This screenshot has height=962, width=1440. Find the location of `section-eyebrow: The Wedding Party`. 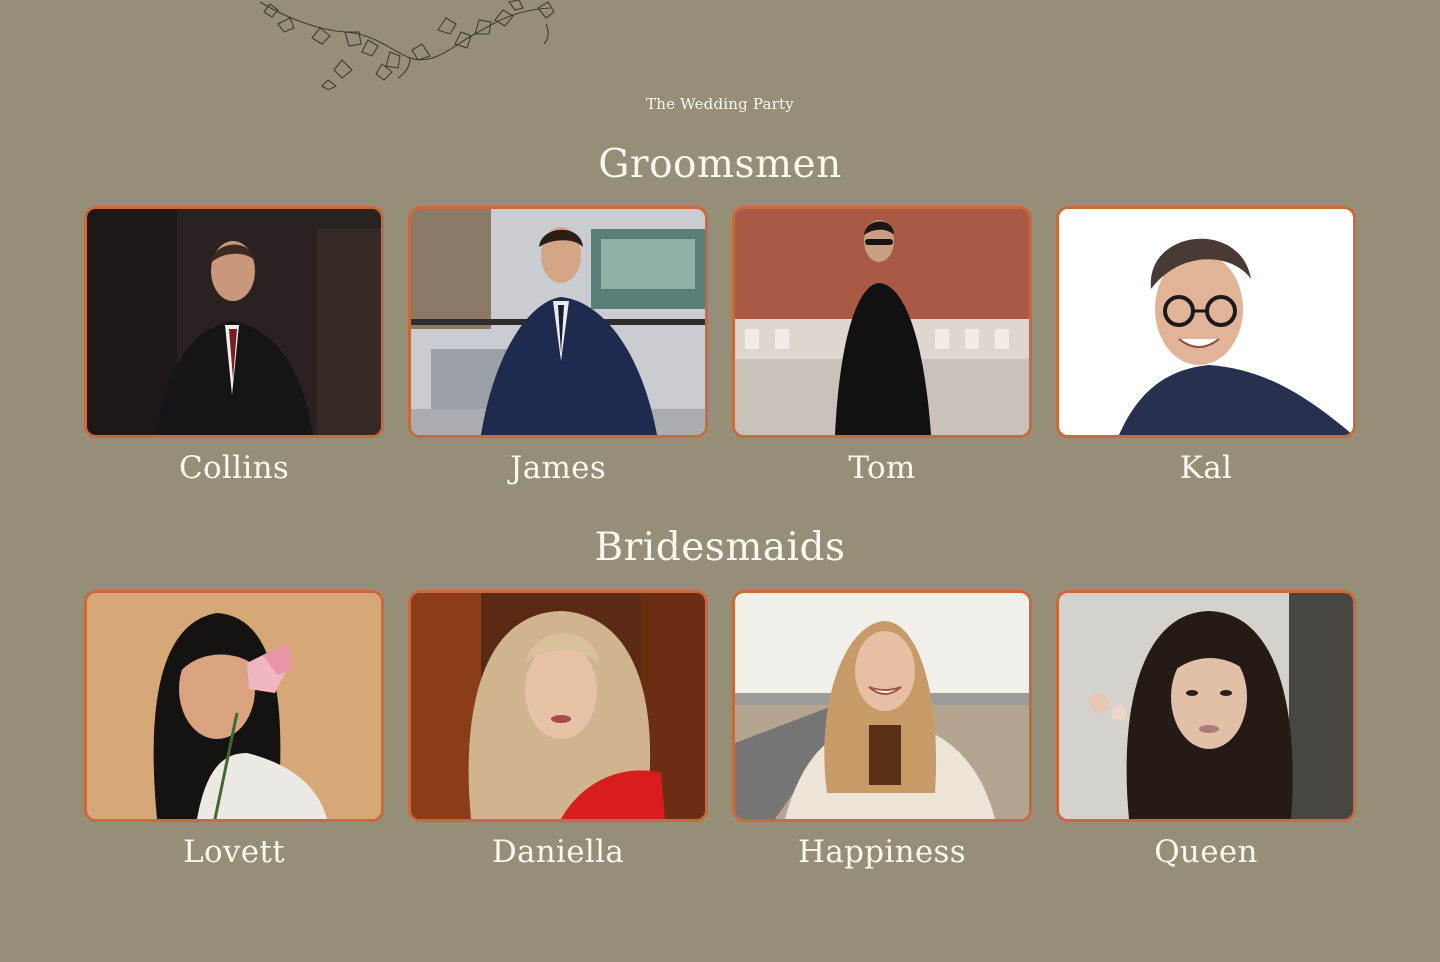

section-eyebrow: The Wedding Party is located at coordinates (720, 104).